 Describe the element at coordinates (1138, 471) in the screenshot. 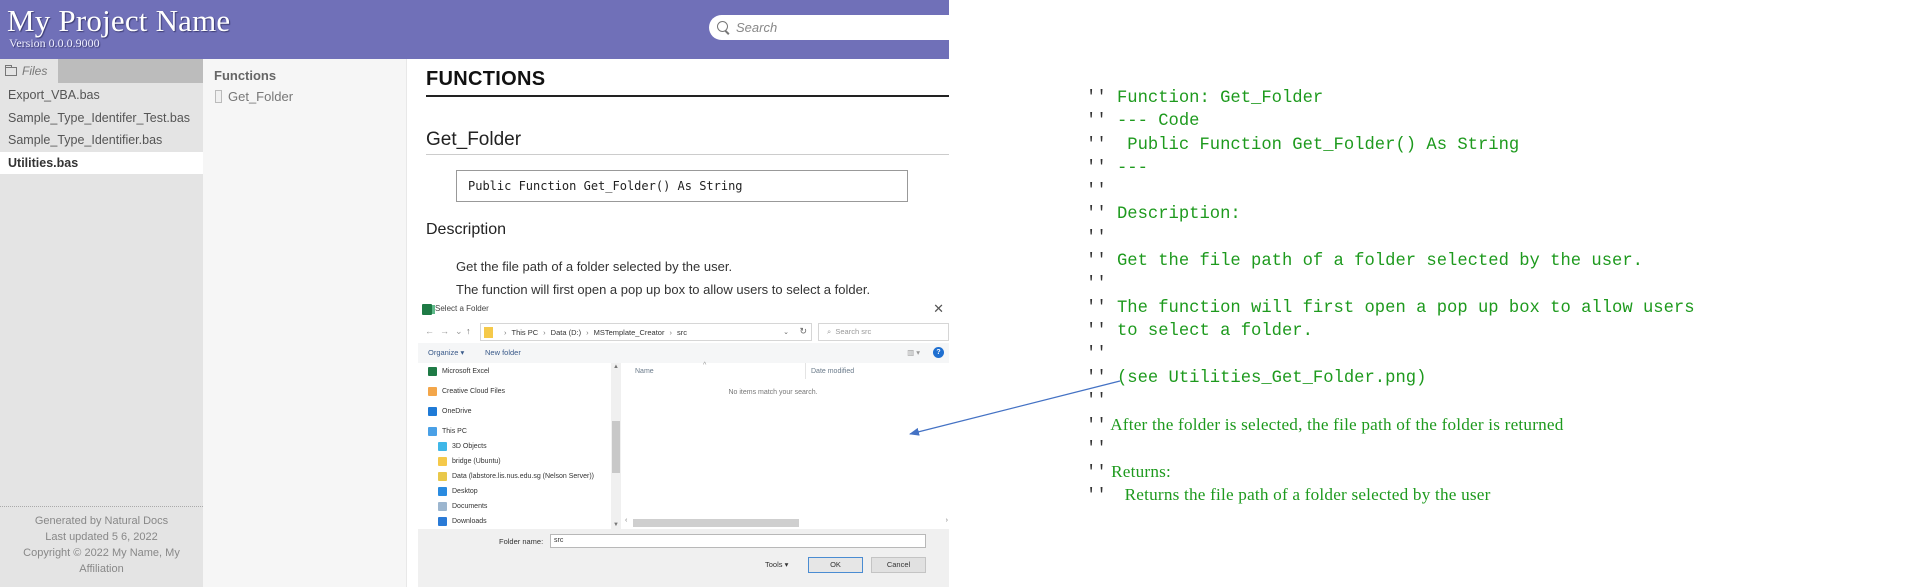

I see `comment-text: Returns:` at that location.